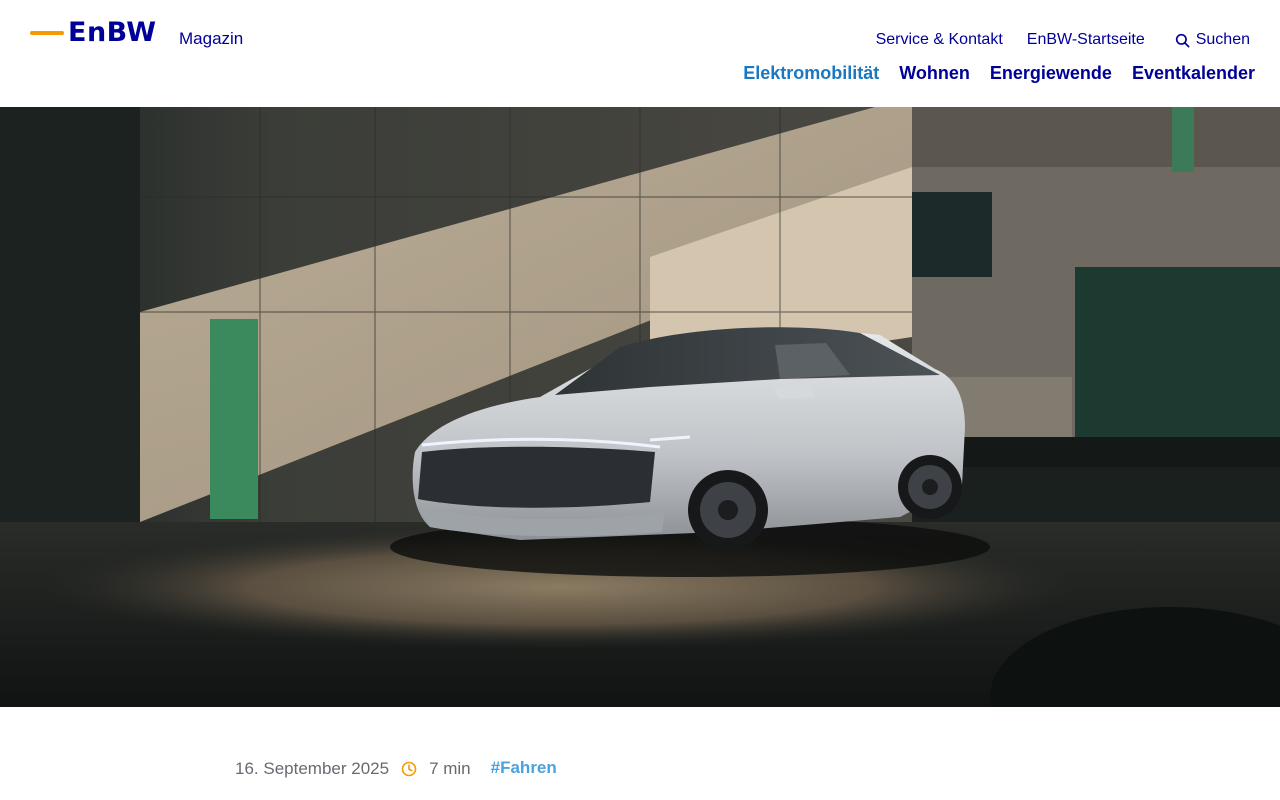 Image resolution: width=1280 pixels, height=800 pixels. I want to click on service-kontakt-link: Service & Kontakt, so click(939, 40).